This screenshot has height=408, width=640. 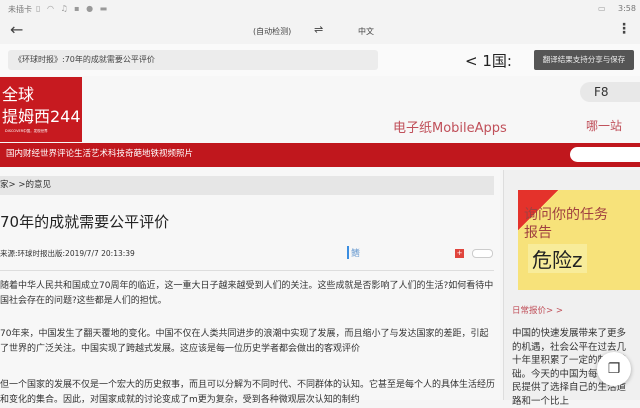 I want to click on divider, so click(x=247, y=270).